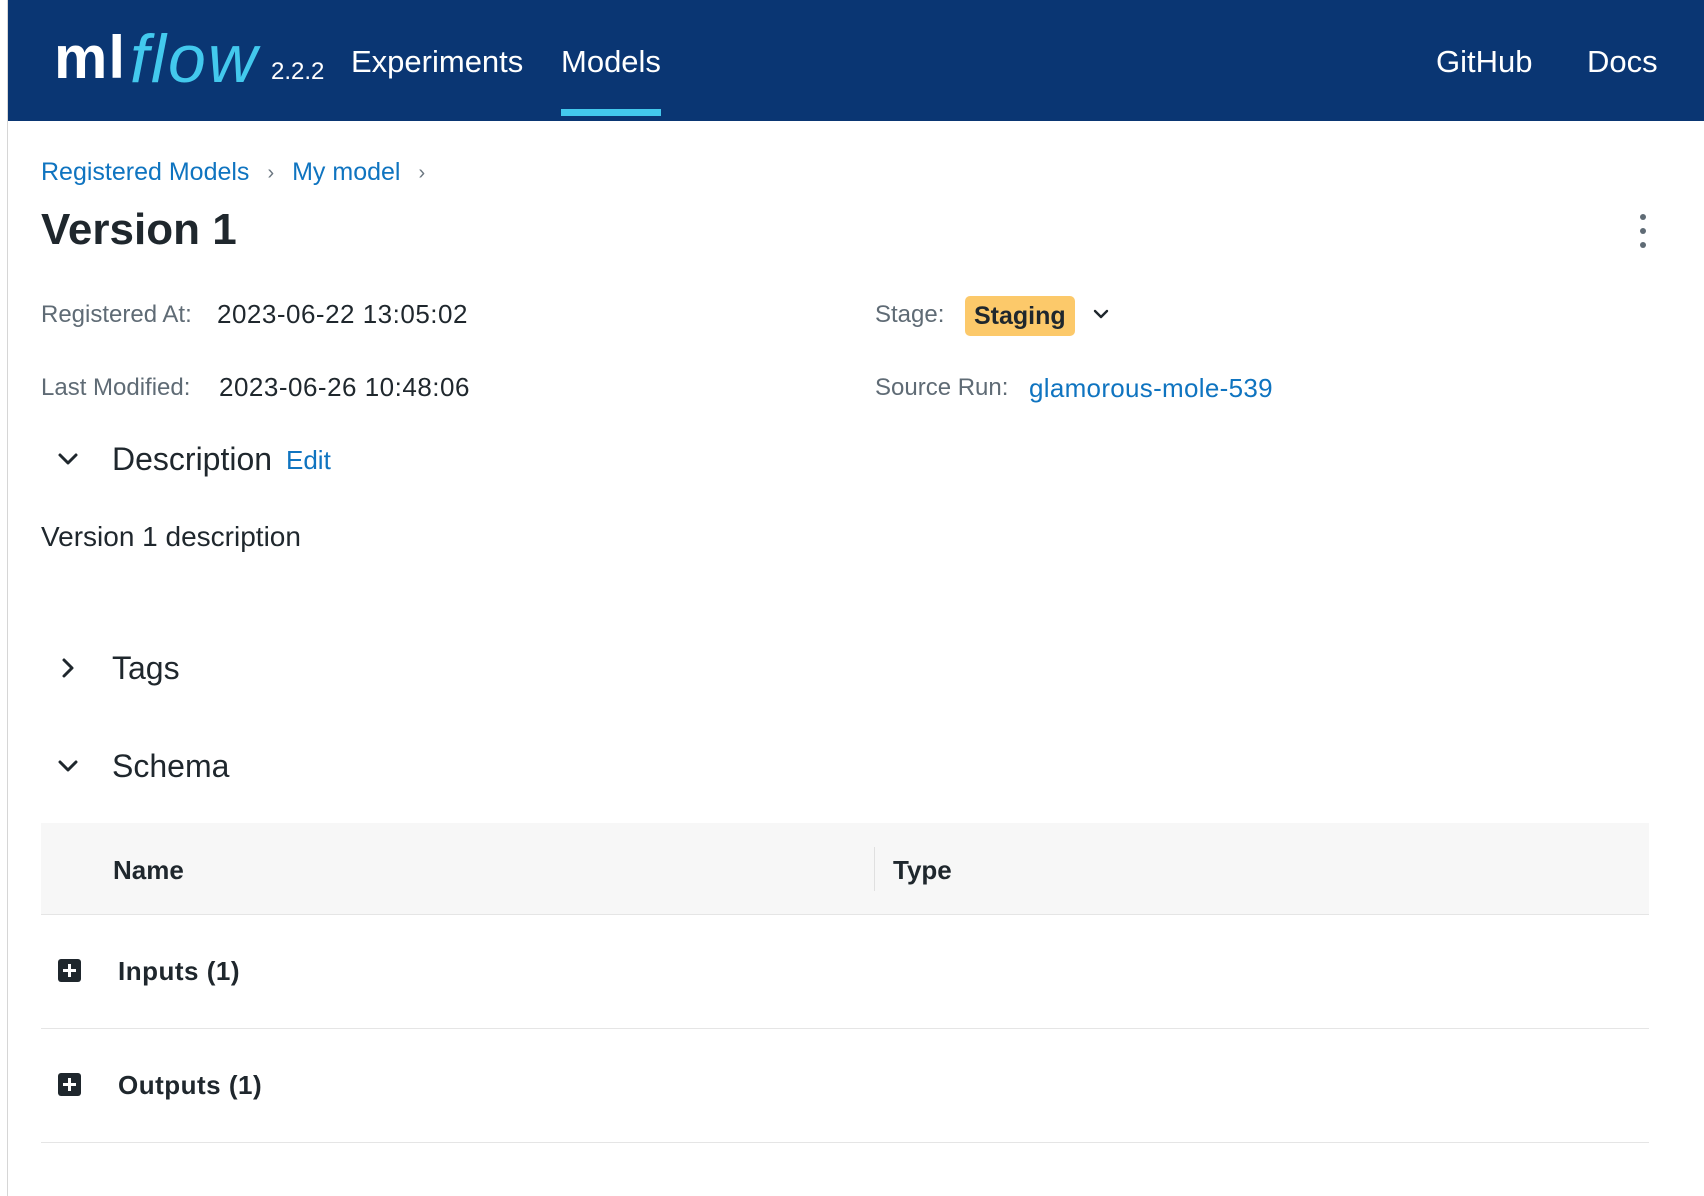 This screenshot has height=1196, width=1704. Describe the element at coordinates (1151, 388) in the screenshot. I see `source-run-link: glamorous-mole-539` at that location.